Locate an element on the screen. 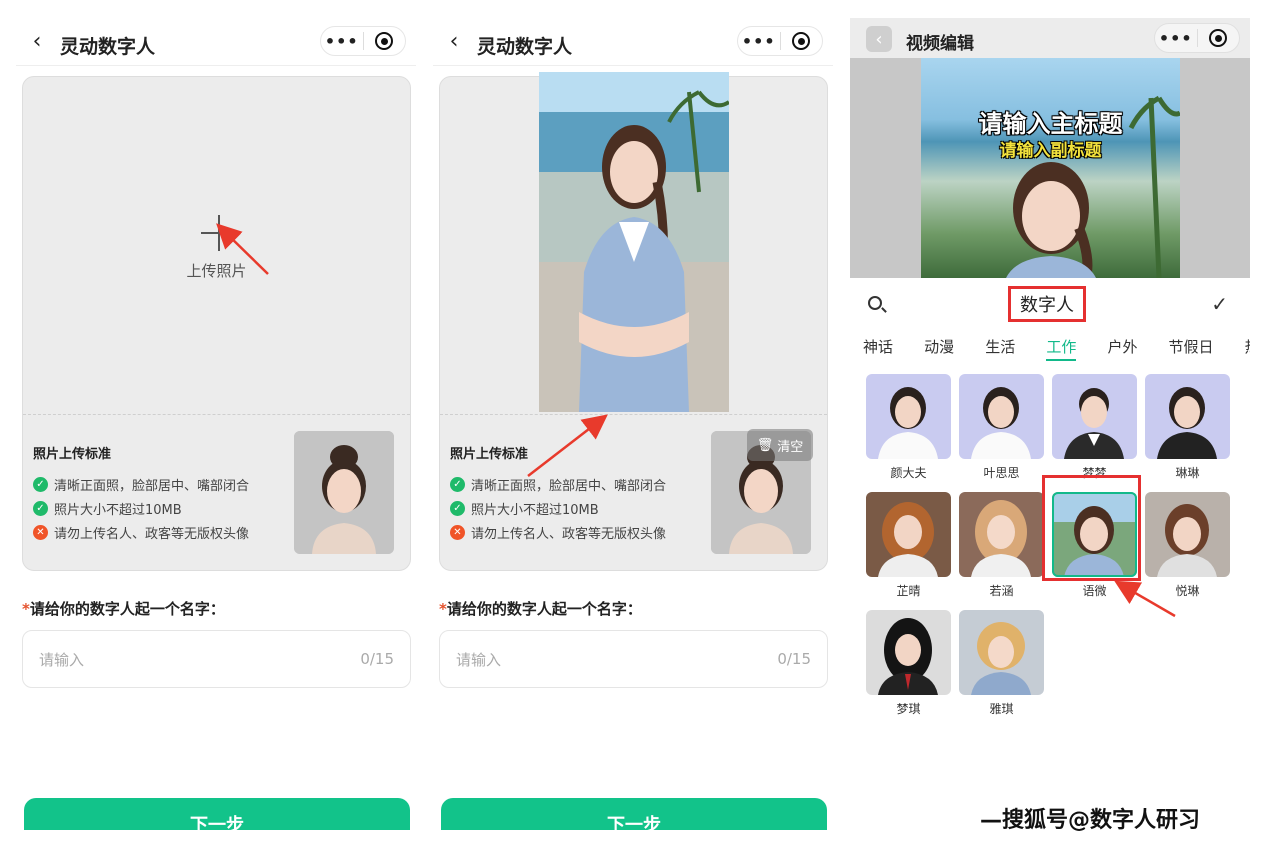  avatar-card: 琳琳 is located at coordinates (1187, 427).